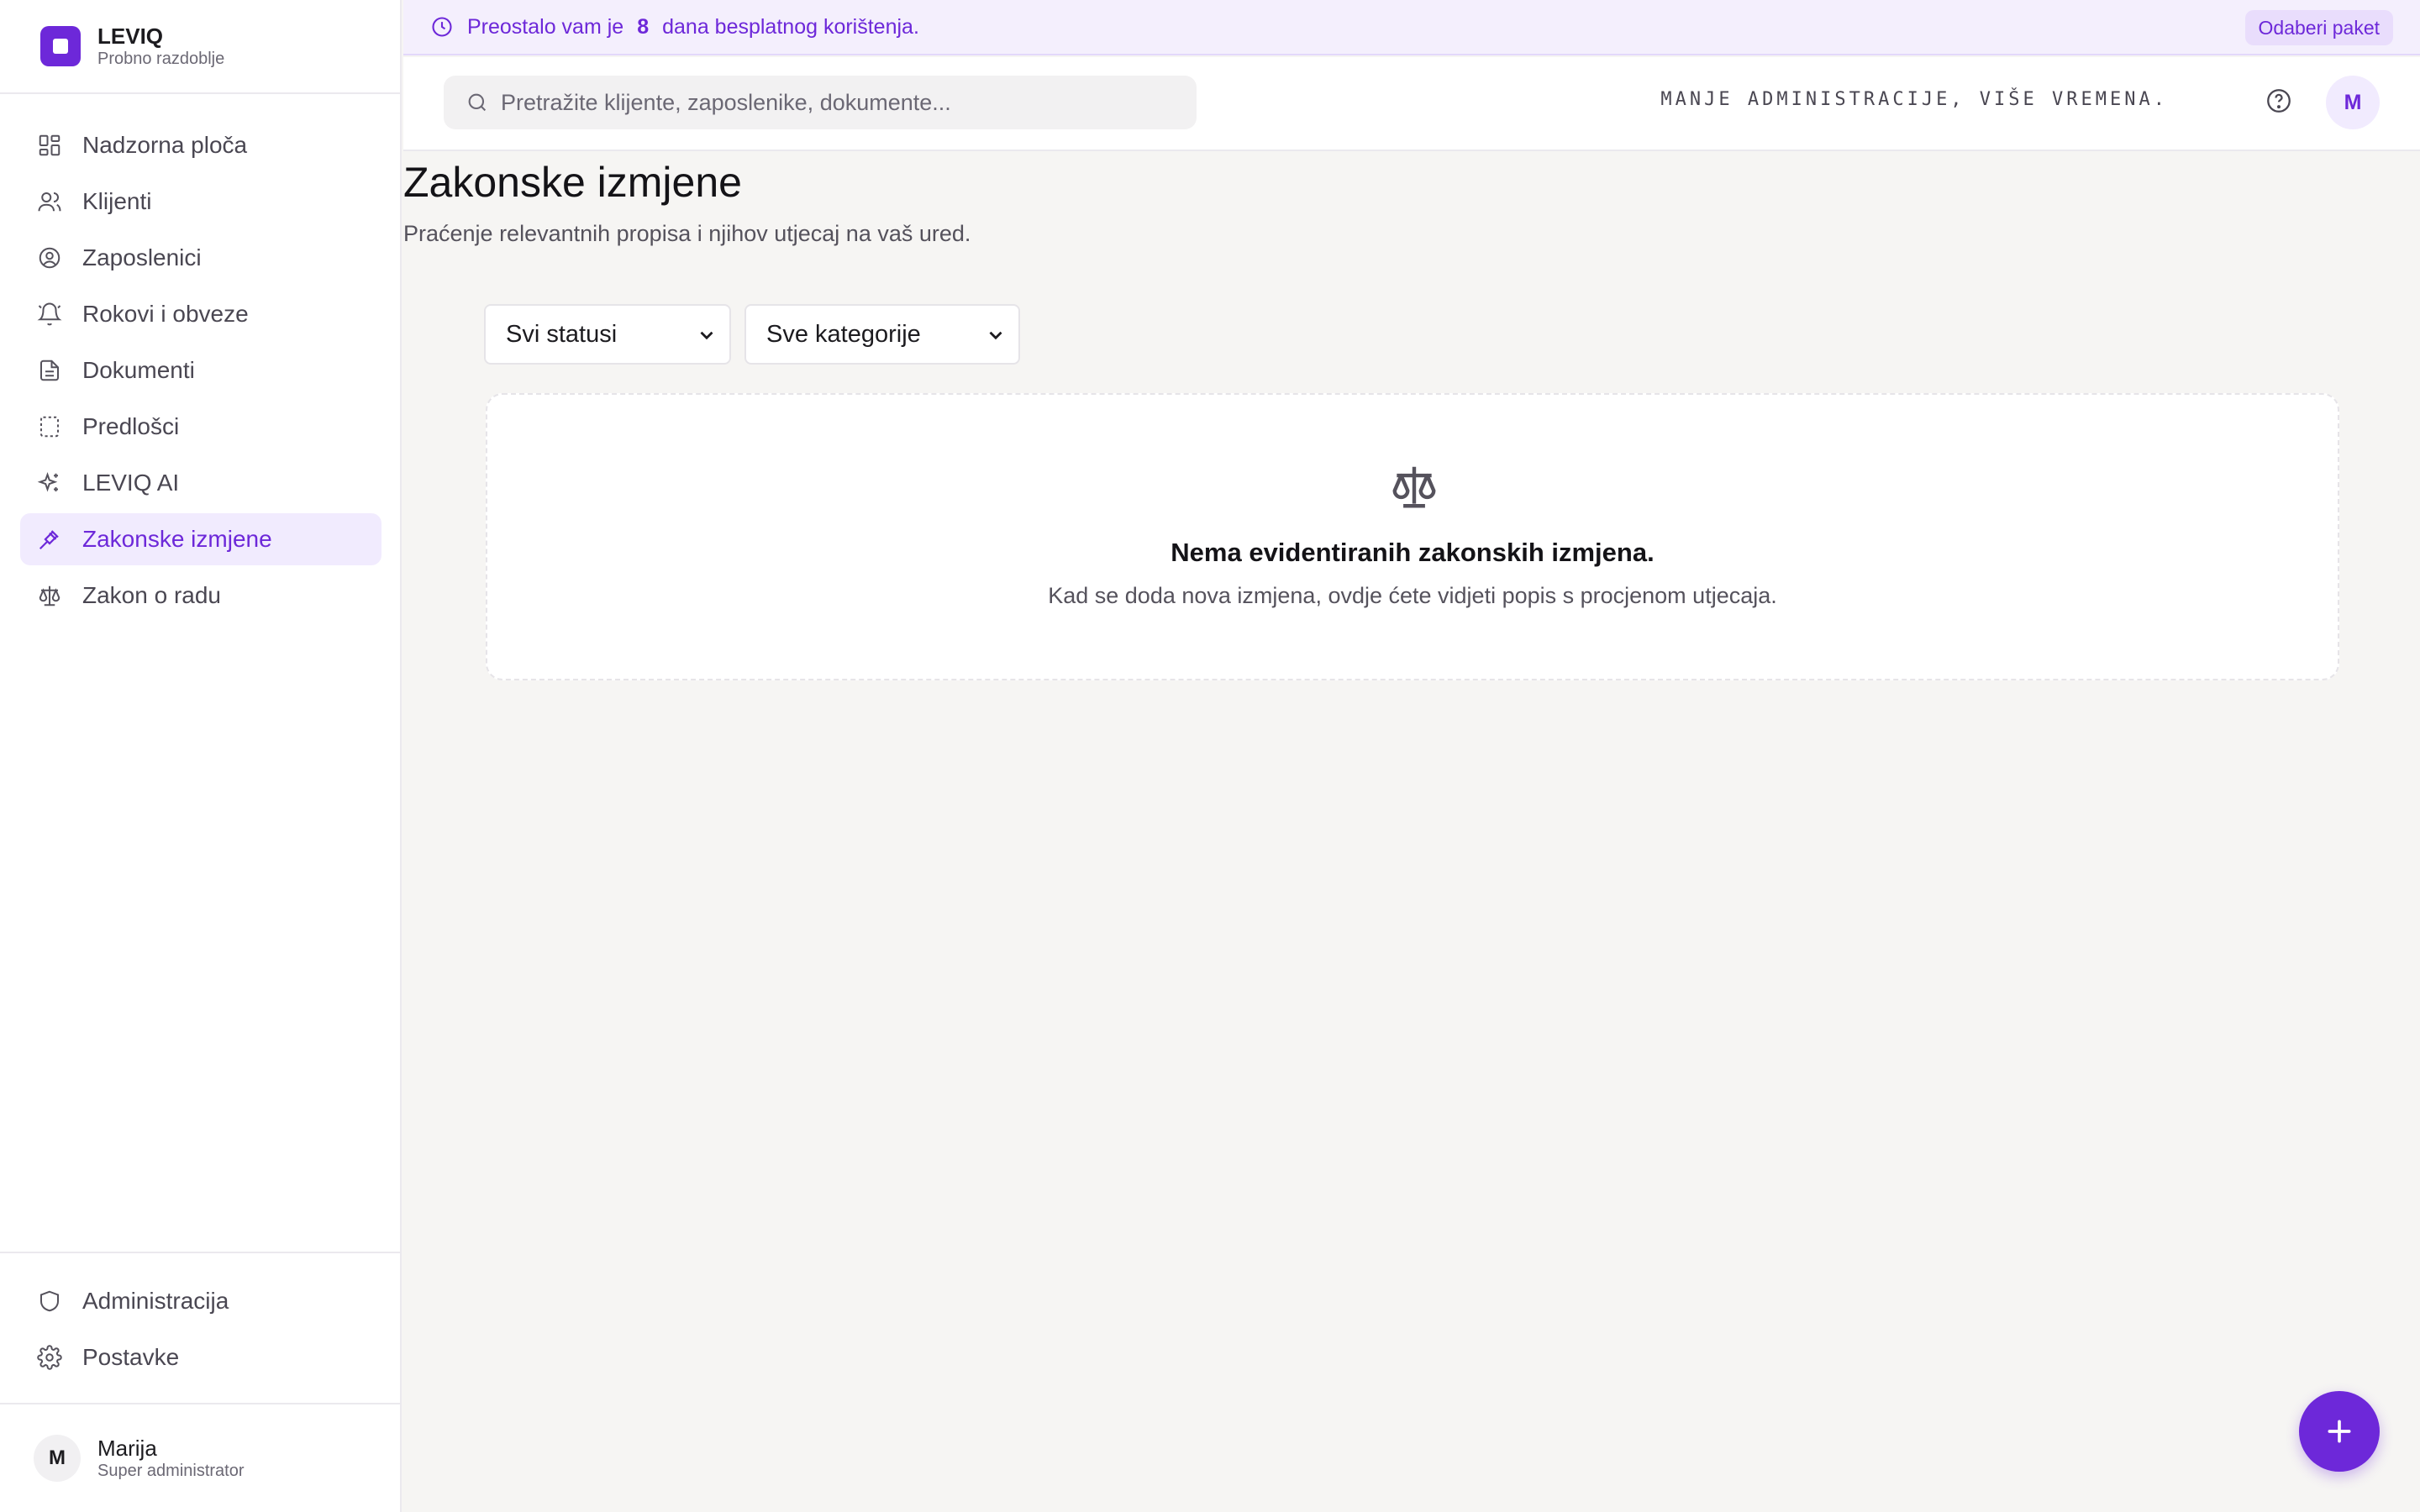 The height and width of the screenshot is (1512, 2420). Describe the element at coordinates (117, 201) in the screenshot. I see `sidebar-item-label: Klijenti` at that location.